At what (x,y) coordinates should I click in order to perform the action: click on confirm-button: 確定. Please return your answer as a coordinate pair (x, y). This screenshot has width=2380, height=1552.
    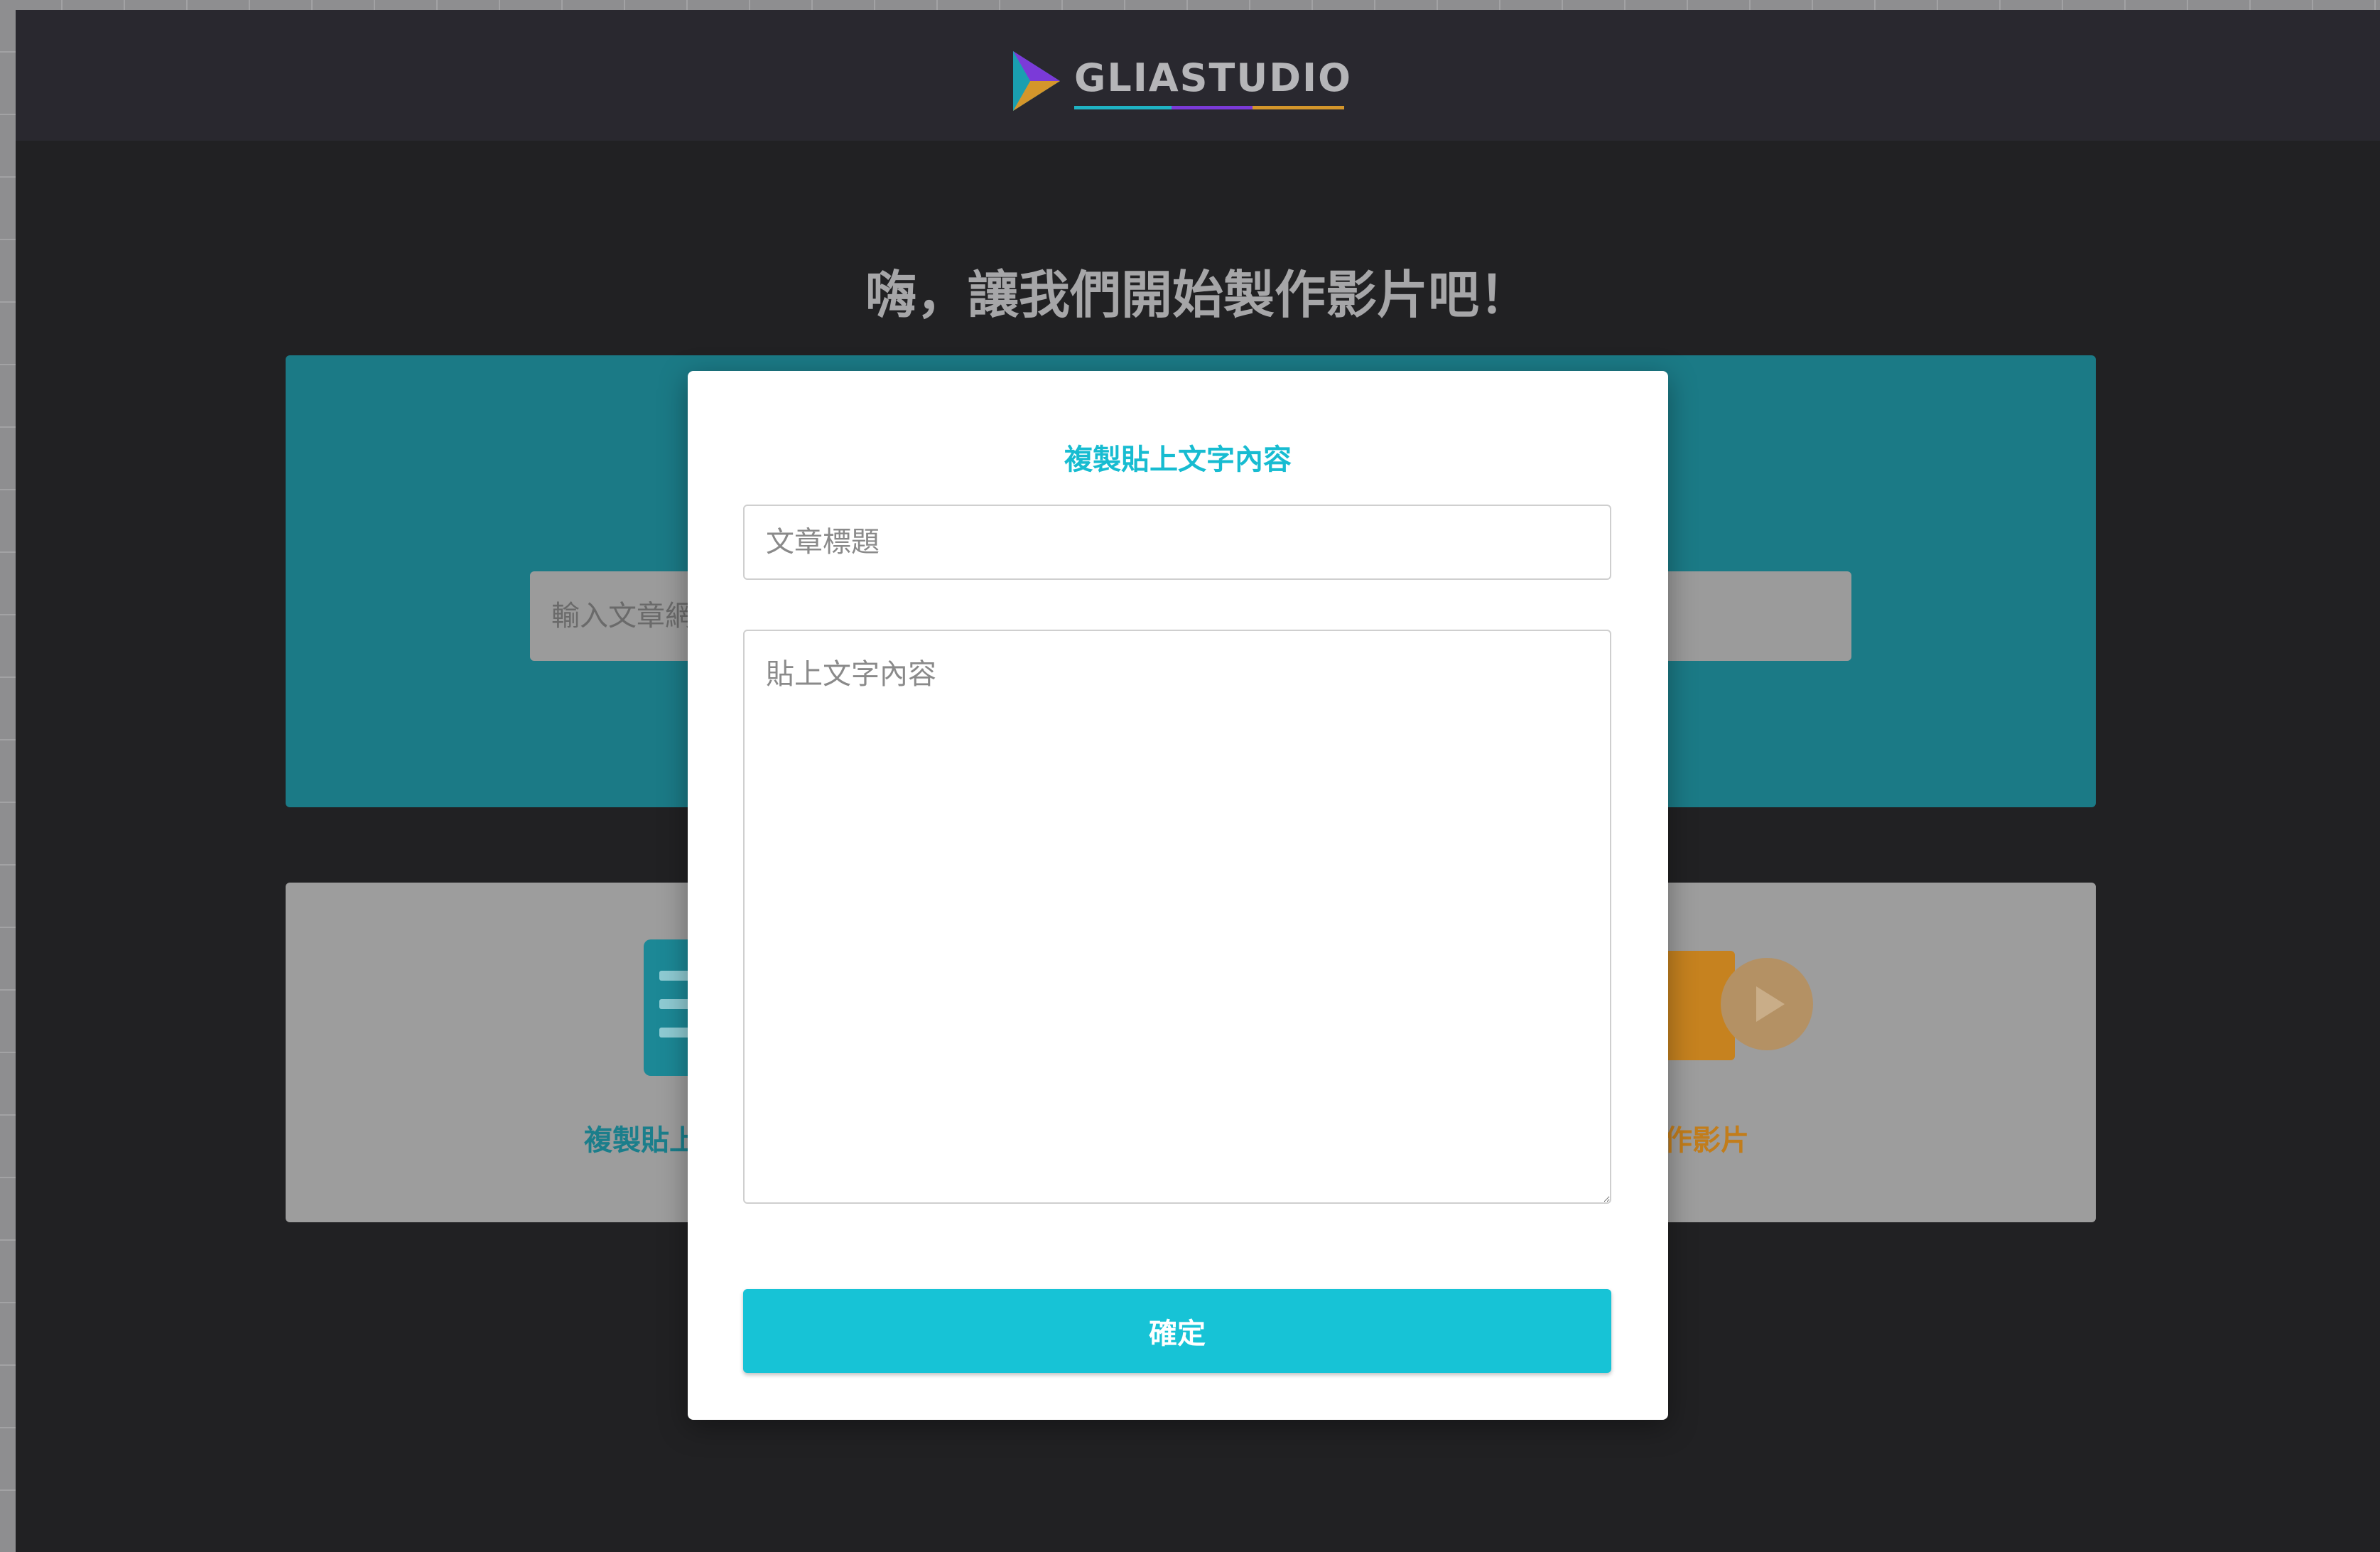
    Looking at the image, I should click on (1177, 1331).